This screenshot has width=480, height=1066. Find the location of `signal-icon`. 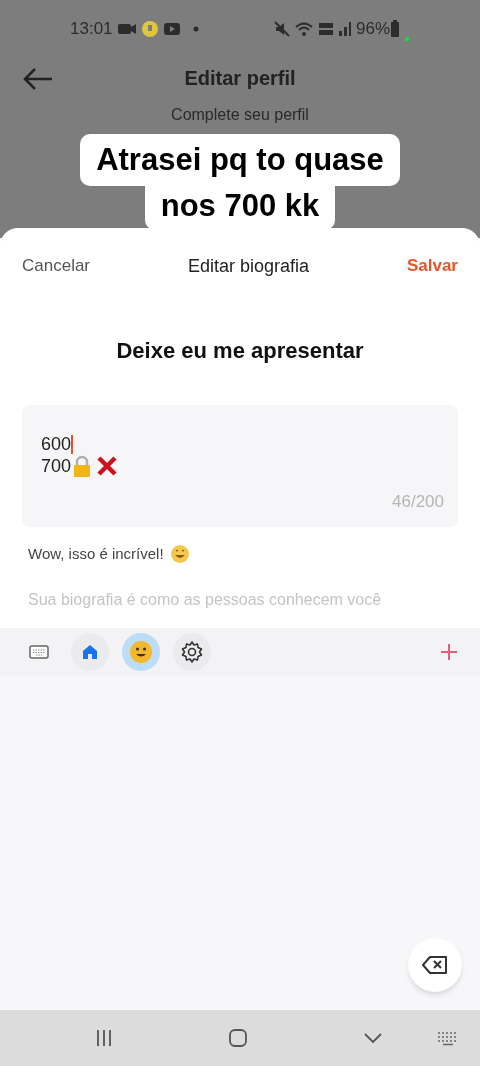

signal-icon is located at coordinates (344, 29).